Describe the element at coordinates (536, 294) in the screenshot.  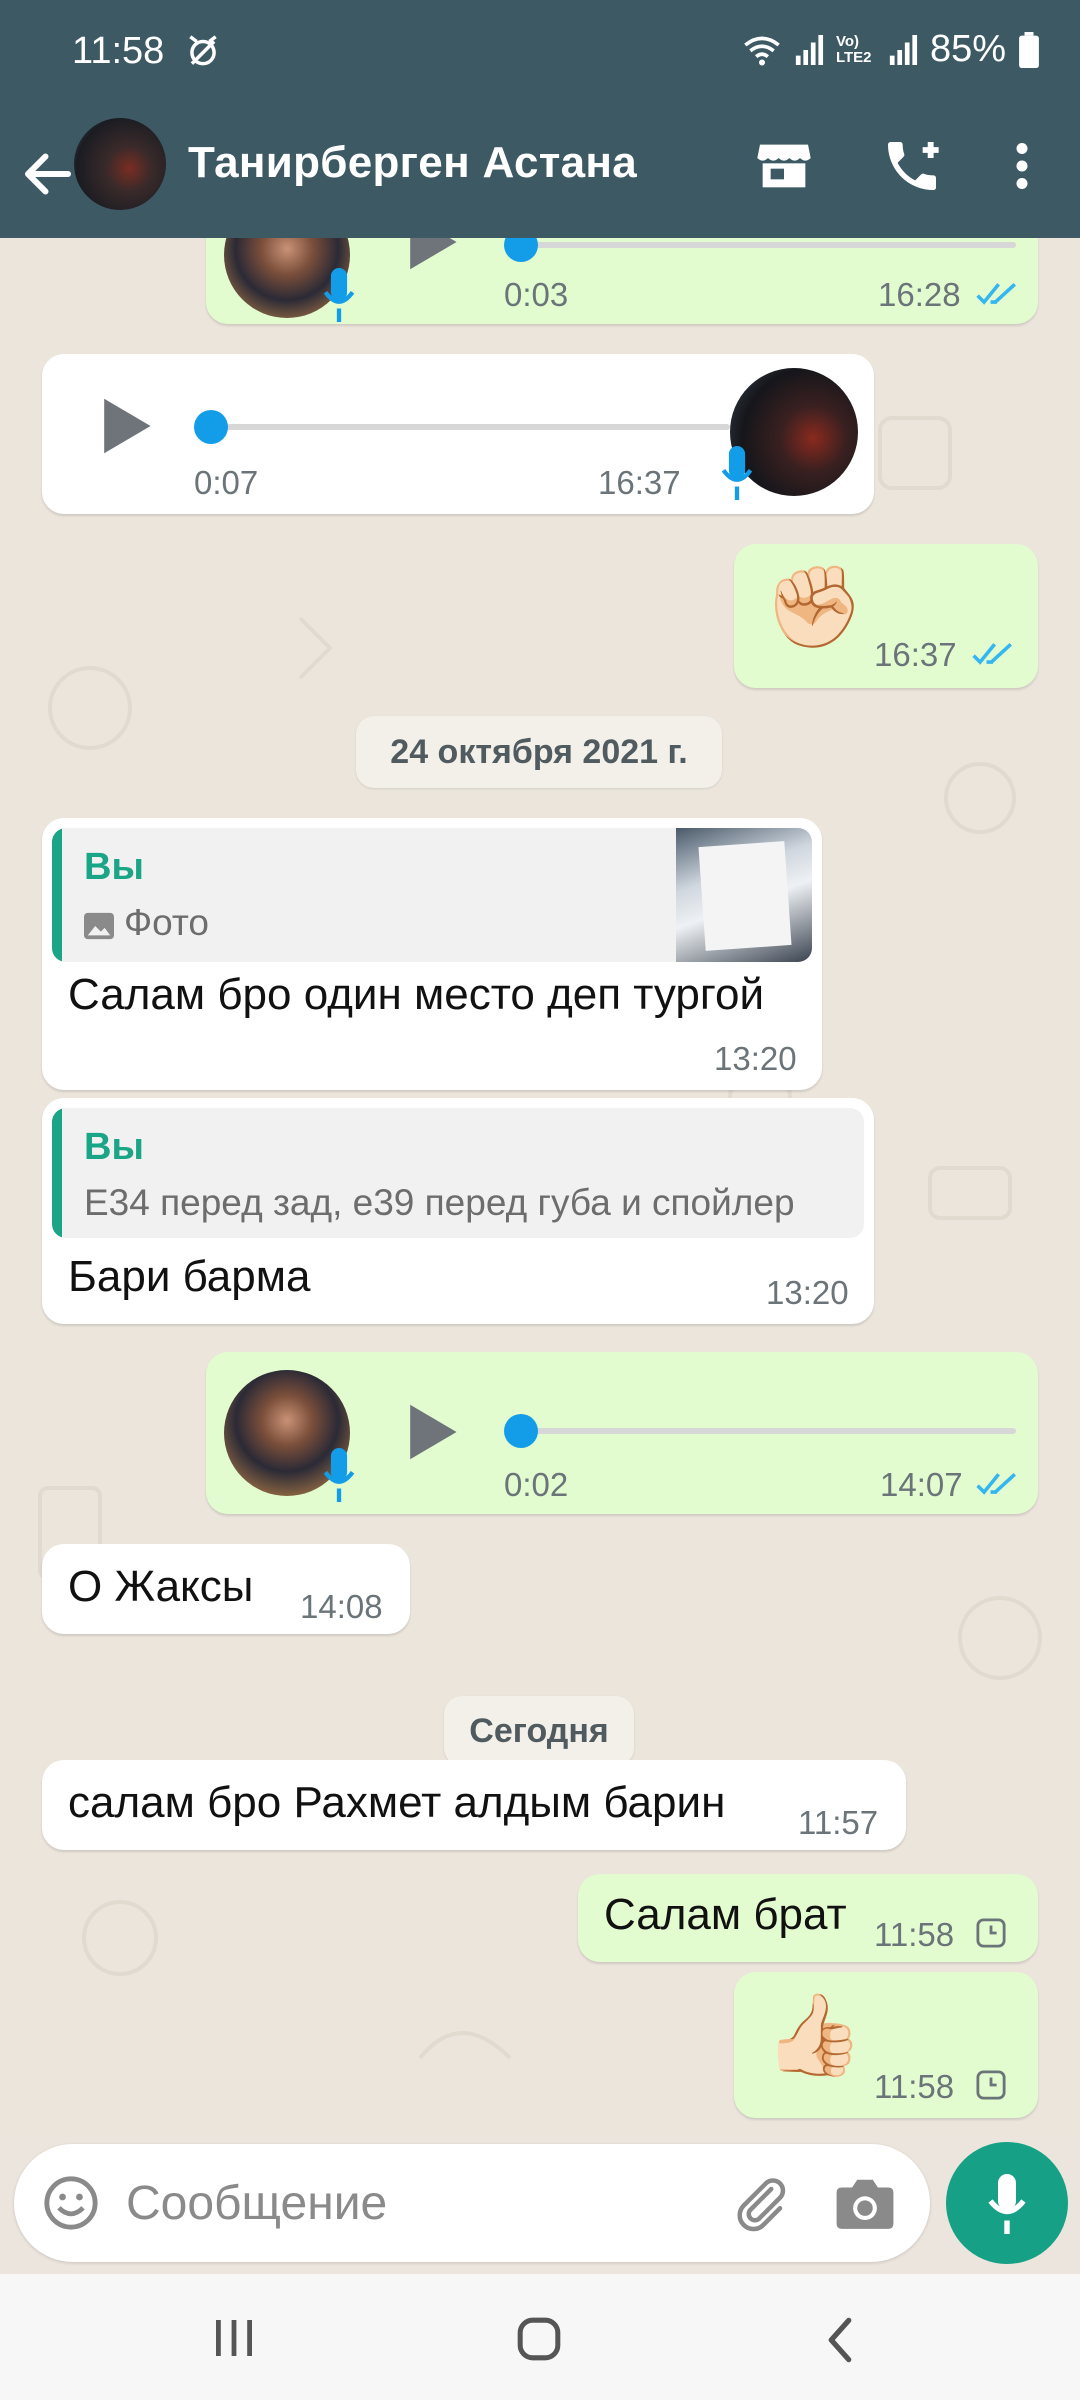
I see `audio-duration: 0:03` at that location.